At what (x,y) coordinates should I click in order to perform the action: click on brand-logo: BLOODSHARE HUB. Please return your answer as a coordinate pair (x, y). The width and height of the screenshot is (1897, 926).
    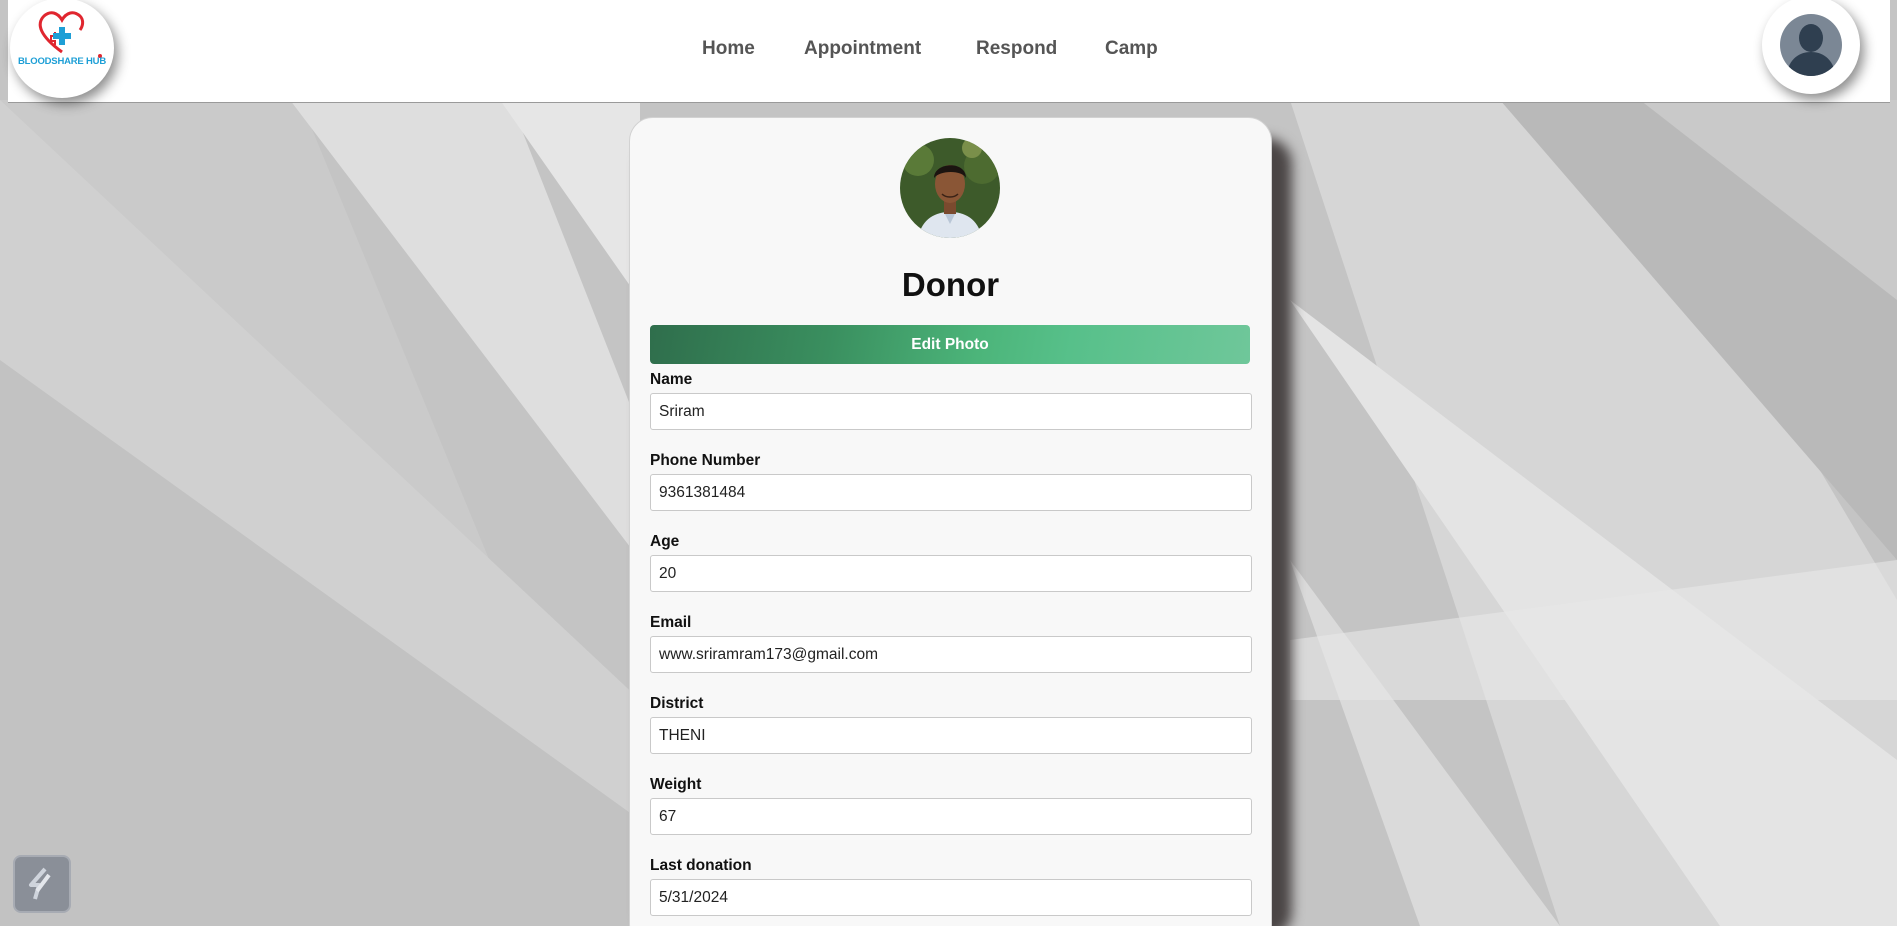
    Looking at the image, I should click on (62, 49).